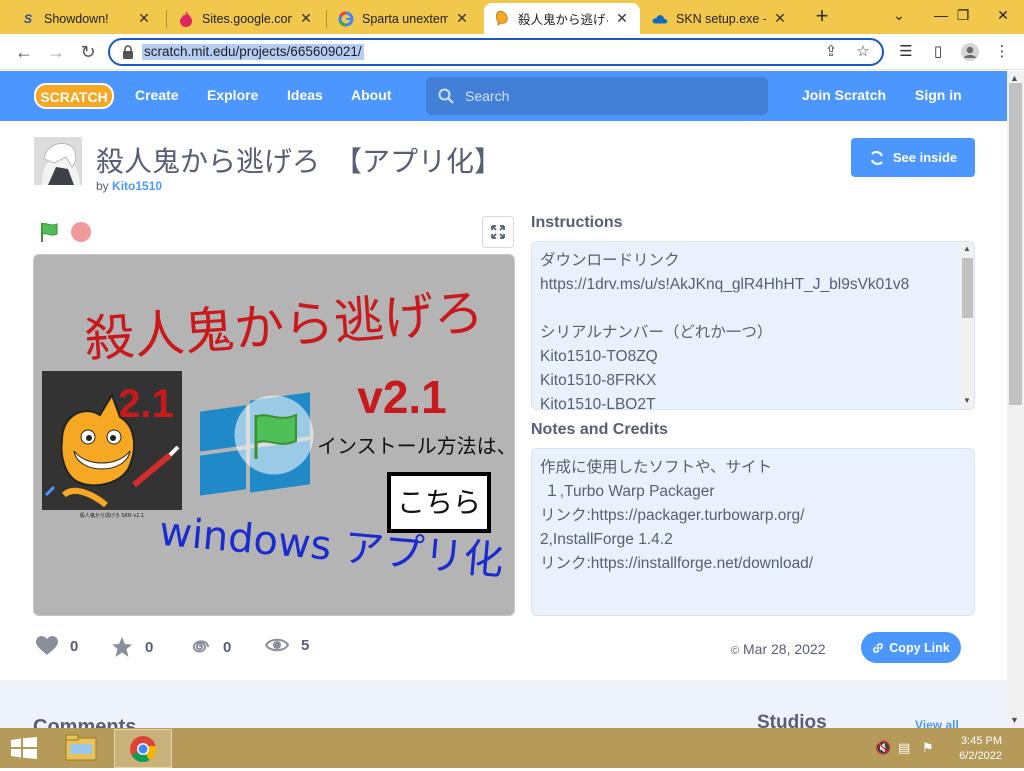  I want to click on notes-line: リンク:https://installforge.net/download/, so click(677, 563).